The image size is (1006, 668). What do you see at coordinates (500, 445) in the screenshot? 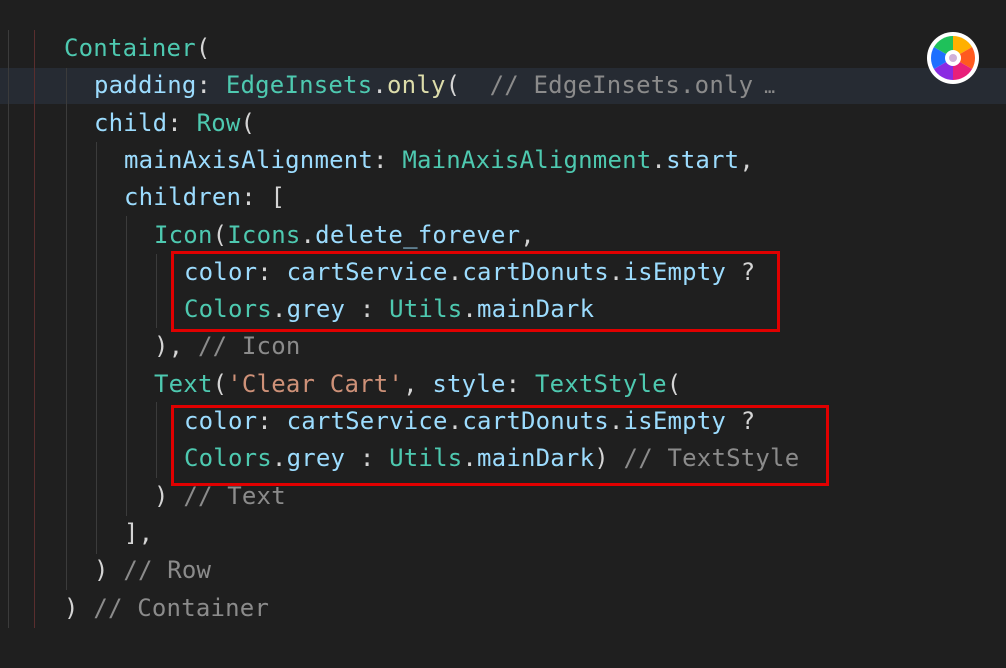
I see `highlight-box-text-color` at bounding box center [500, 445].